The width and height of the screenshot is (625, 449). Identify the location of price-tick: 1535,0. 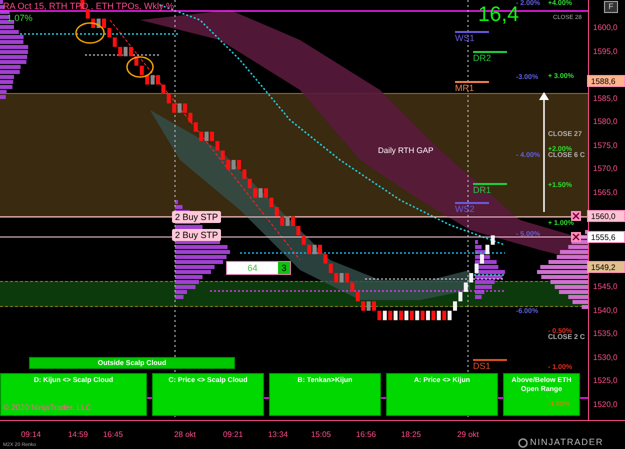
(605, 334).